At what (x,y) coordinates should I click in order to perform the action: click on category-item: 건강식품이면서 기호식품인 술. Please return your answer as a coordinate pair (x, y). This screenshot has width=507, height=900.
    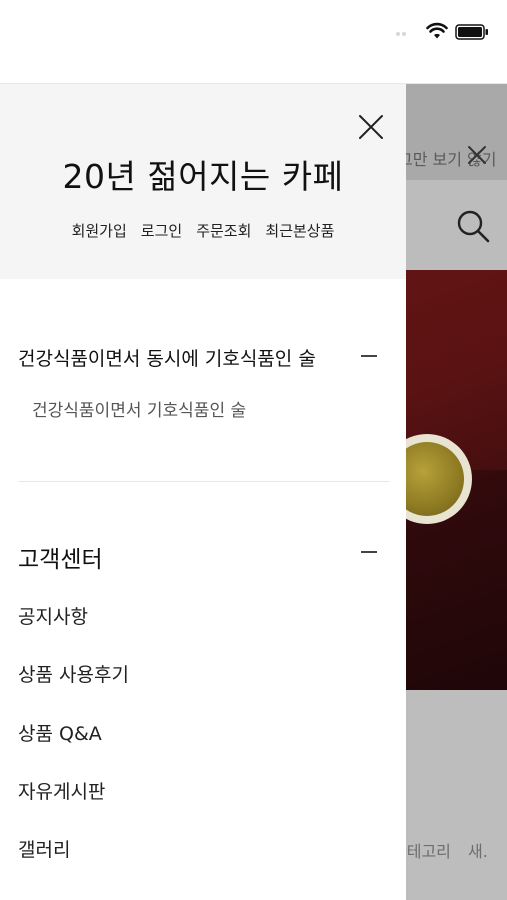
    Looking at the image, I should click on (139, 408).